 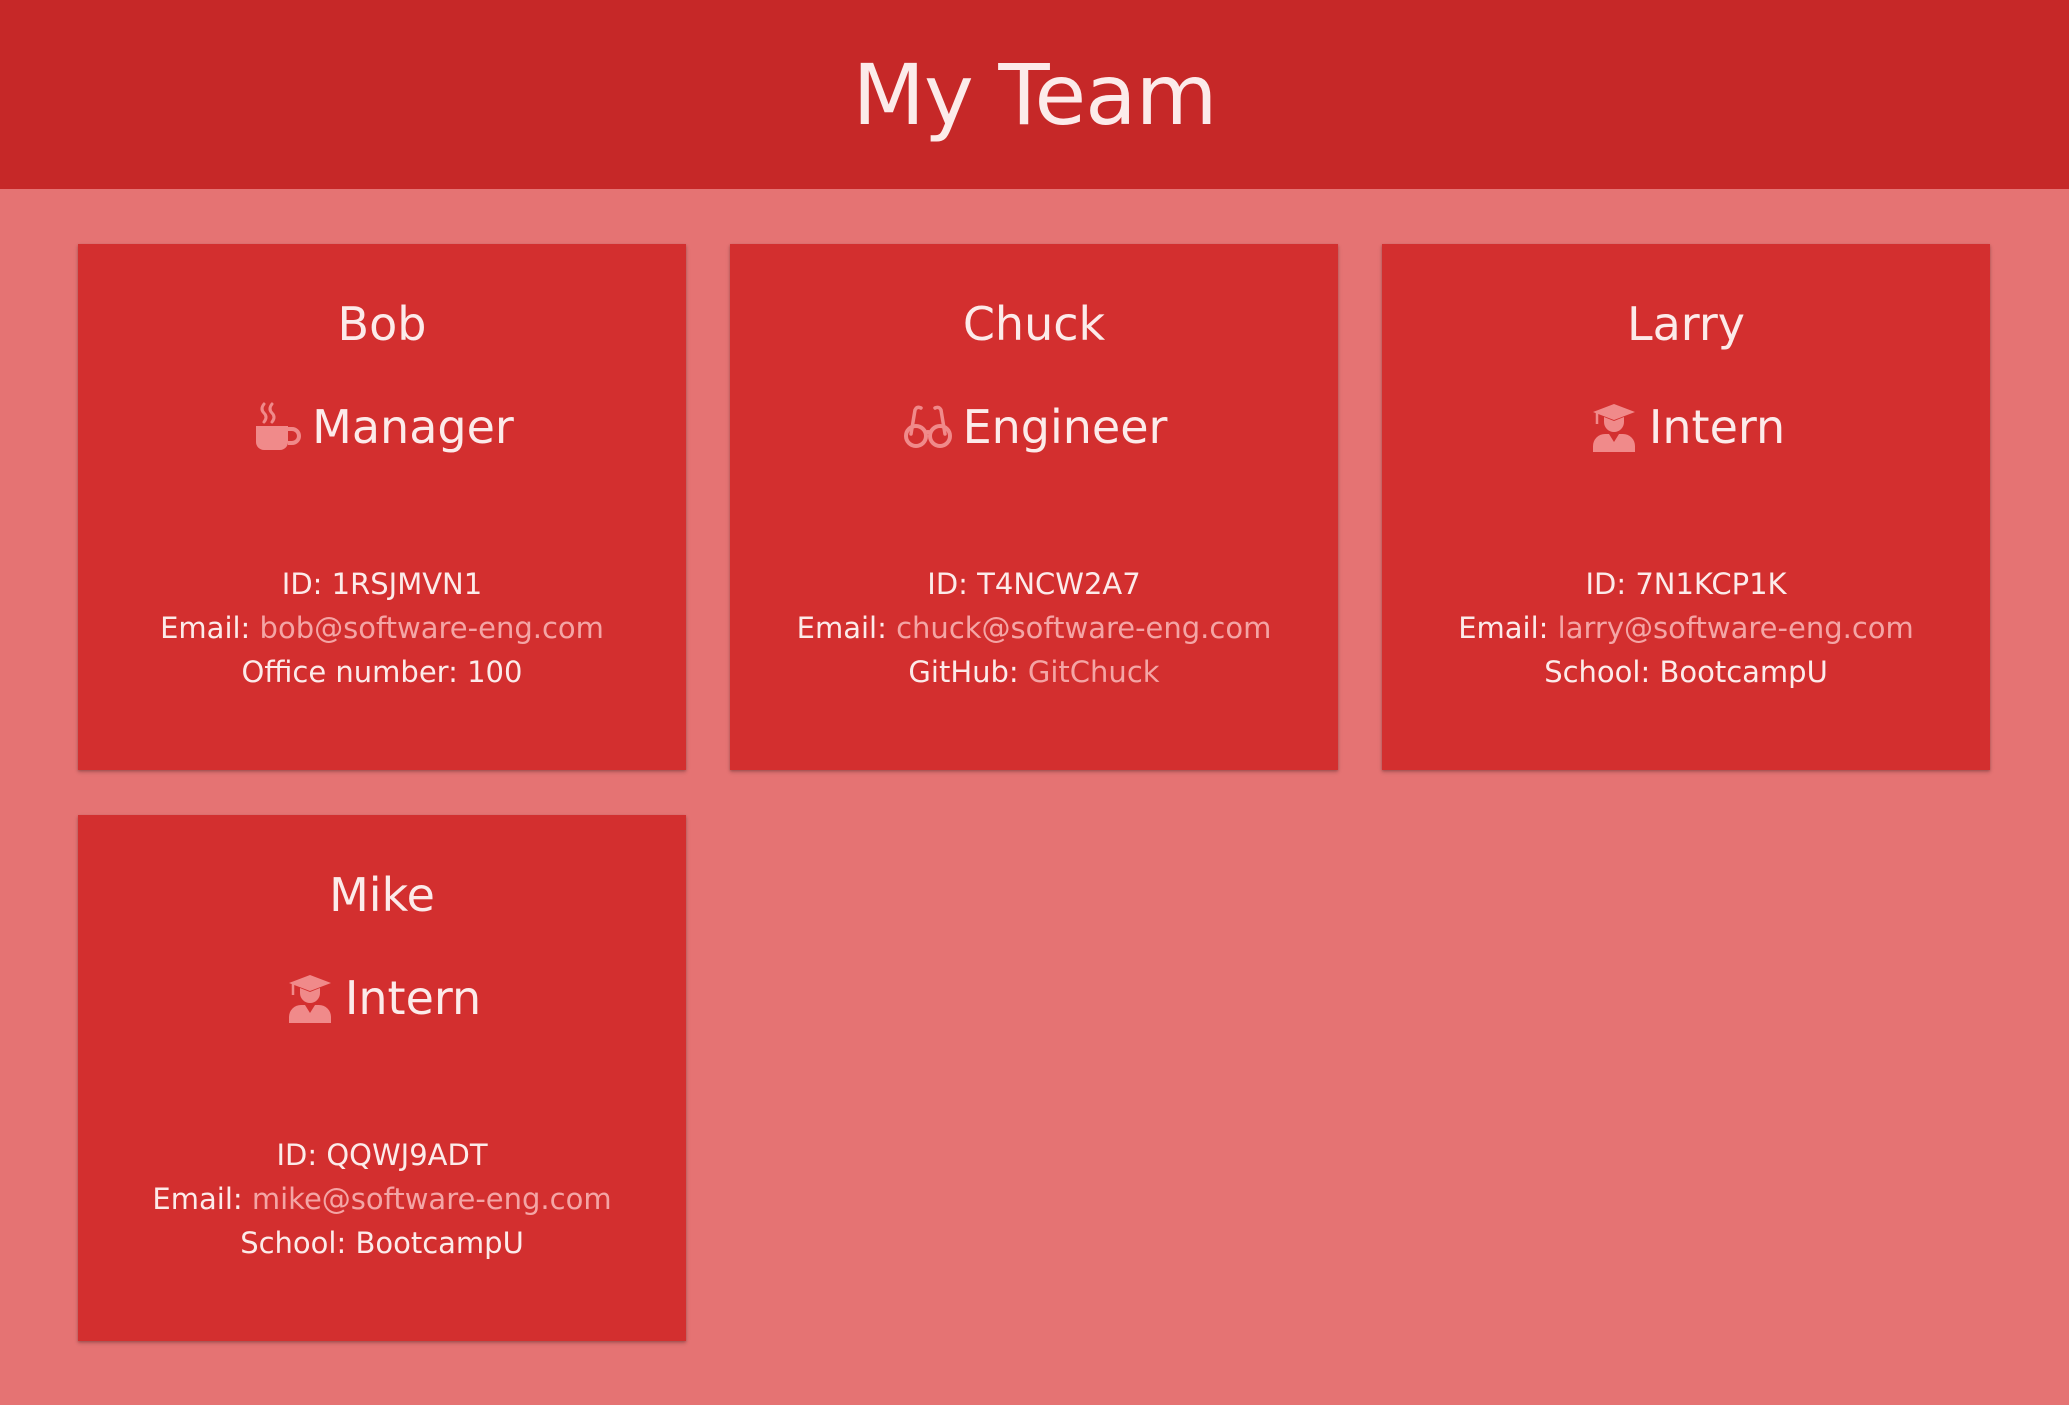 What do you see at coordinates (1059, 584) in the screenshot?
I see `id-value: T4NCW2A7` at bounding box center [1059, 584].